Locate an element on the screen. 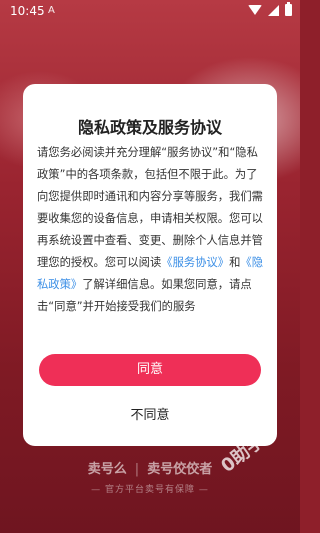 This screenshot has width=320, height=533. dialog-title: 隐私政策及服务协议 is located at coordinates (149, 127).